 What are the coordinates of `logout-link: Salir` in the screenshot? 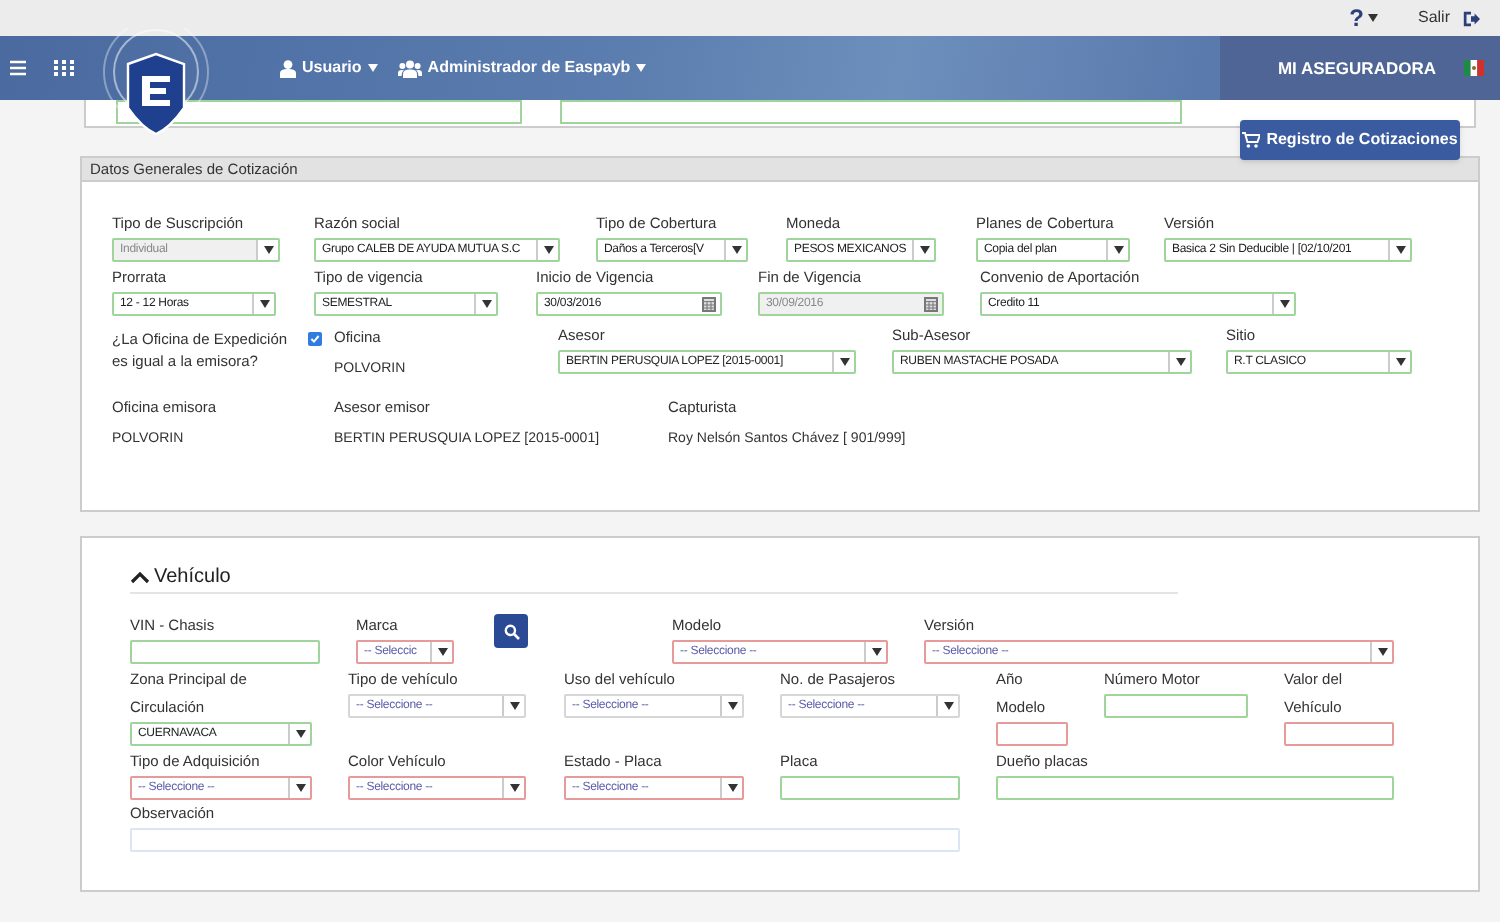 It's located at (1448, 18).